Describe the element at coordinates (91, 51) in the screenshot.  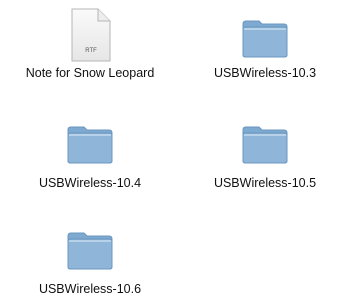
I see `file-type-badge: RTF` at that location.